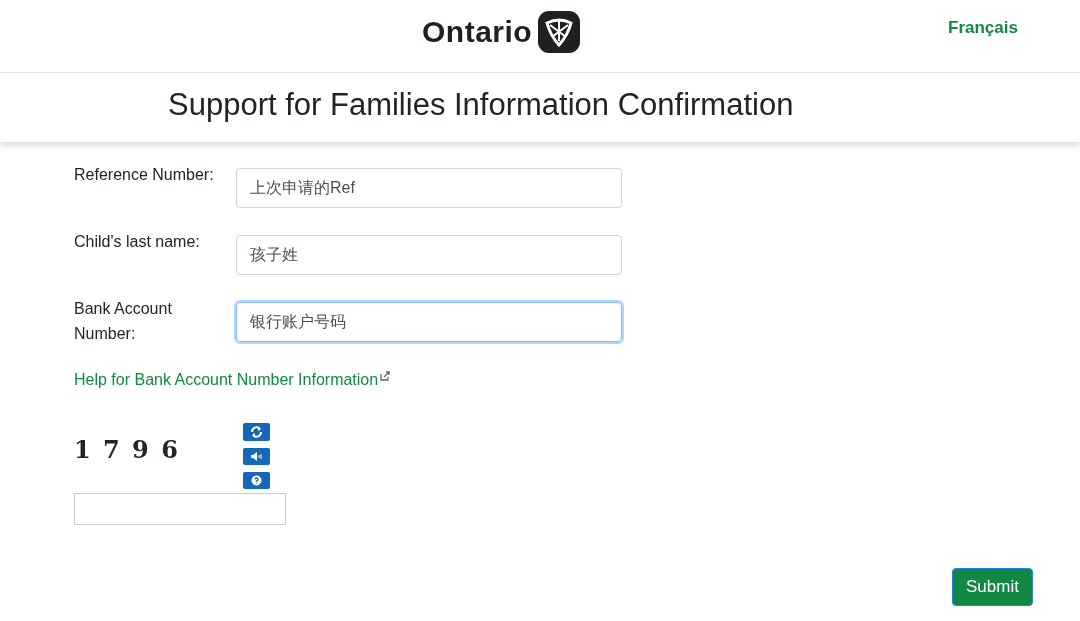 The height and width of the screenshot is (621, 1080). What do you see at coordinates (385, 376) in the screenshot?
I see `external-link-icon` at bounding box center [385, 376].